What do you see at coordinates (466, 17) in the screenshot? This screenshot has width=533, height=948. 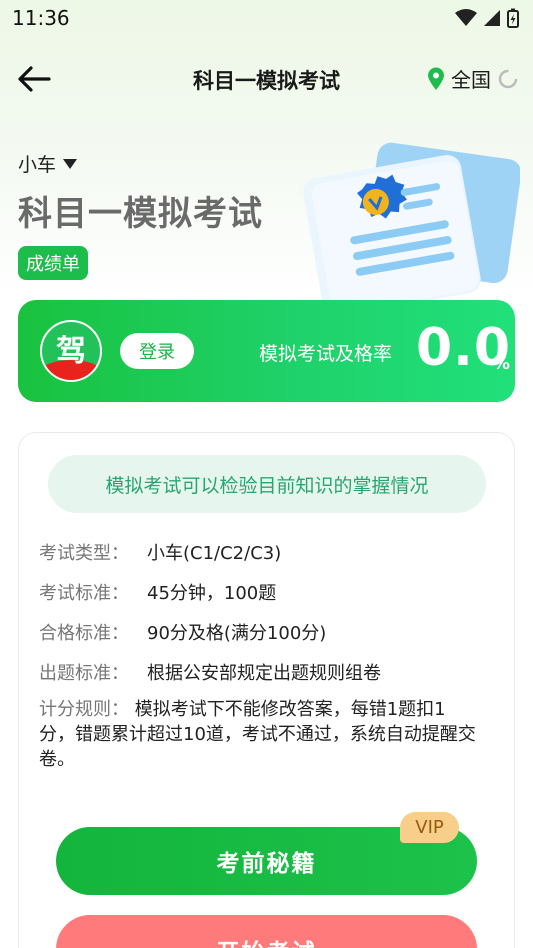 I see `wifi-icon` at bounding box center [466, 17].